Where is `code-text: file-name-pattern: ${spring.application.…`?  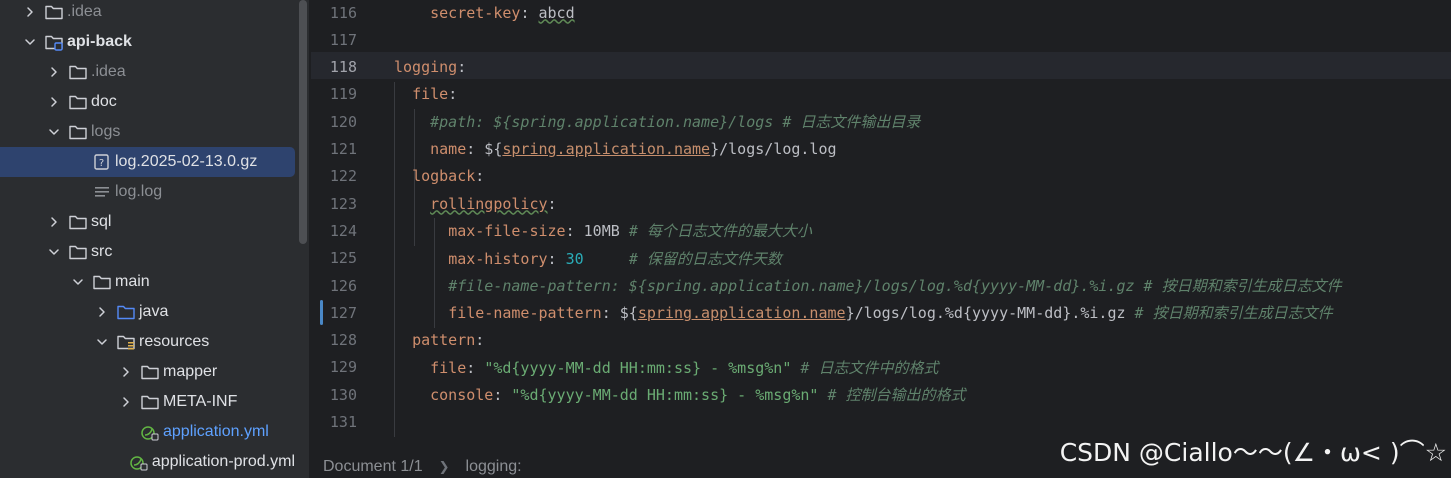 code-text: file-name-pattern: ${spring.application.… is located at coordinates (863, 312).